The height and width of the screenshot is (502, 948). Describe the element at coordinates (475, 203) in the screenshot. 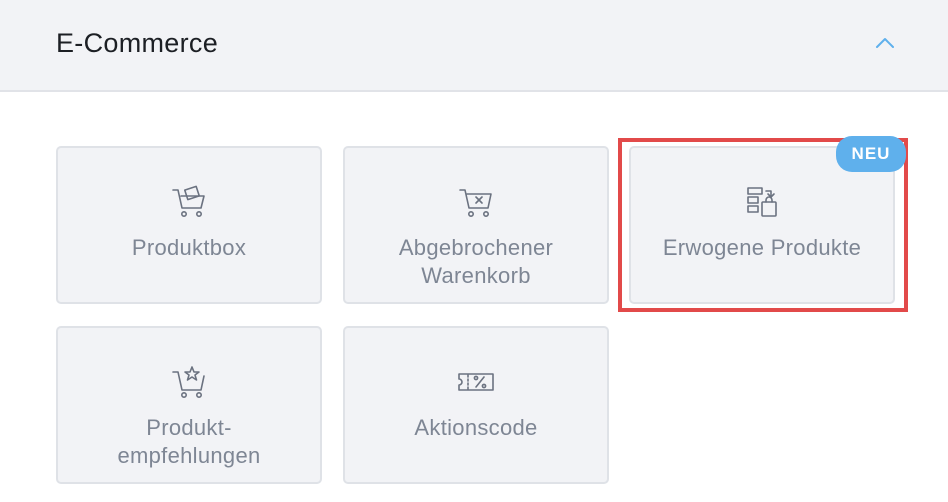

I see `cart-x-icon` at that location.